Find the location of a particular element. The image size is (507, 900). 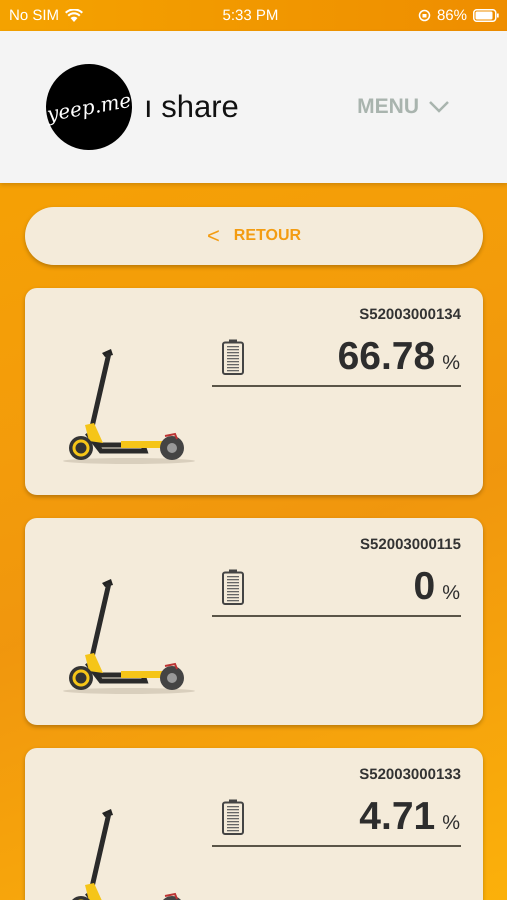

chevron-down-icon is located at coordinates (439, 107).